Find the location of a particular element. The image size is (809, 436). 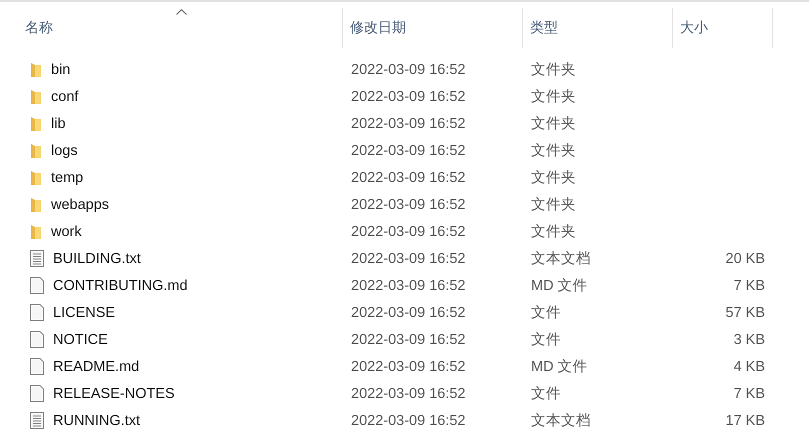

file-name: BUILDING.txt is located at coordinates (97, 258).